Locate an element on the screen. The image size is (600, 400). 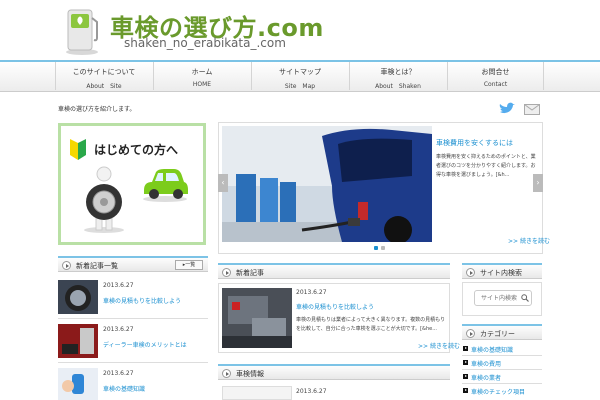
gas-pump-logo-icon is located at coordinates (82, 32).